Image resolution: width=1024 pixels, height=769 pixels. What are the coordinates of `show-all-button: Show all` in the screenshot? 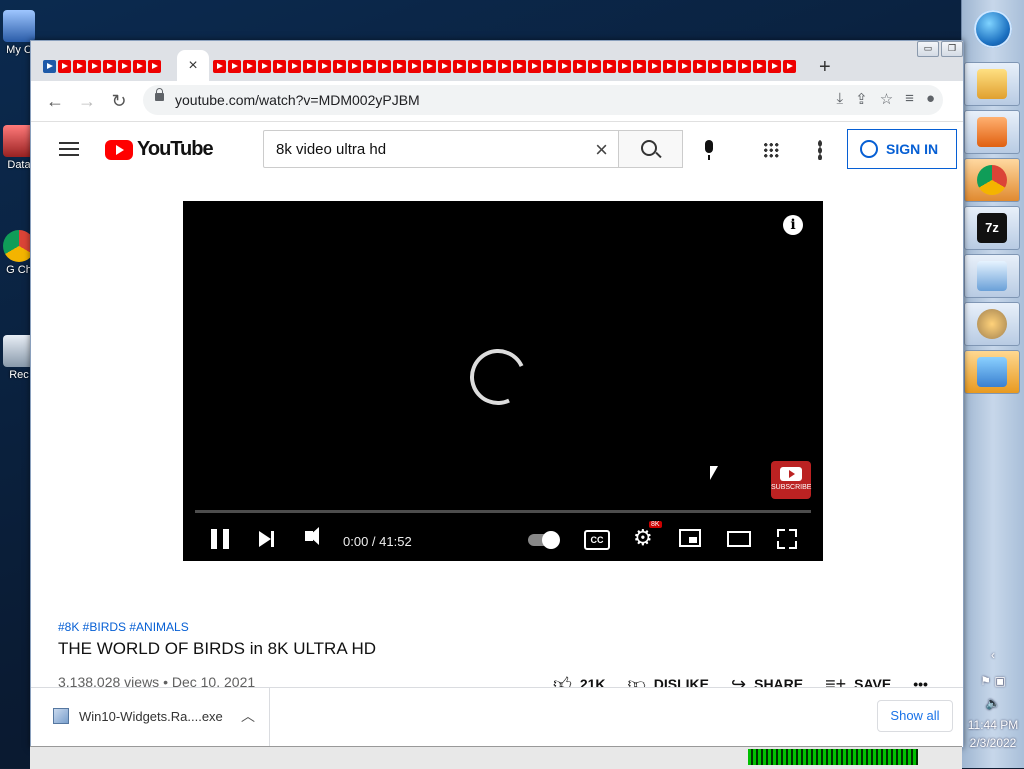 It's located at (915, 716).